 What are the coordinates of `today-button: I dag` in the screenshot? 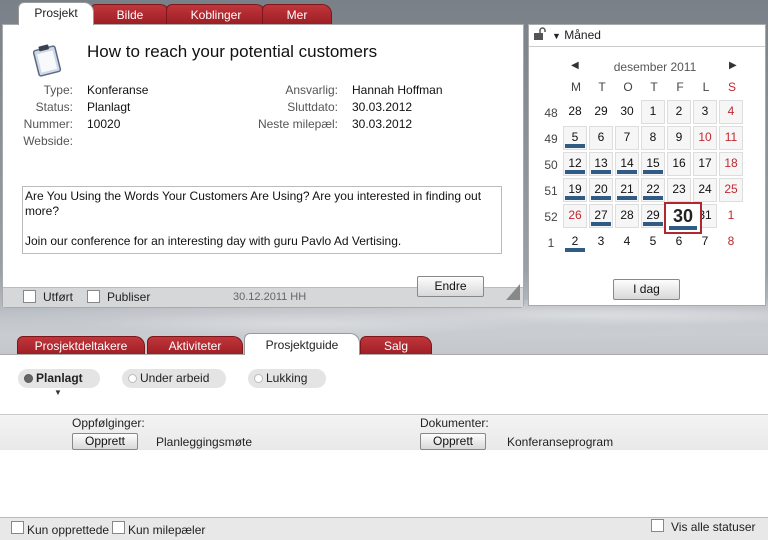 It's located at (646, 289).